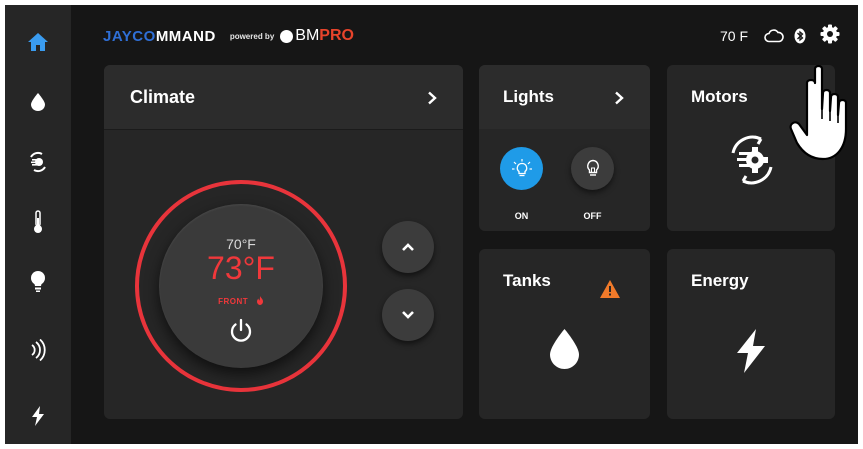  Describe the element at coordinates (241, 331) in the screenshot. I see `power-icon` at that location.